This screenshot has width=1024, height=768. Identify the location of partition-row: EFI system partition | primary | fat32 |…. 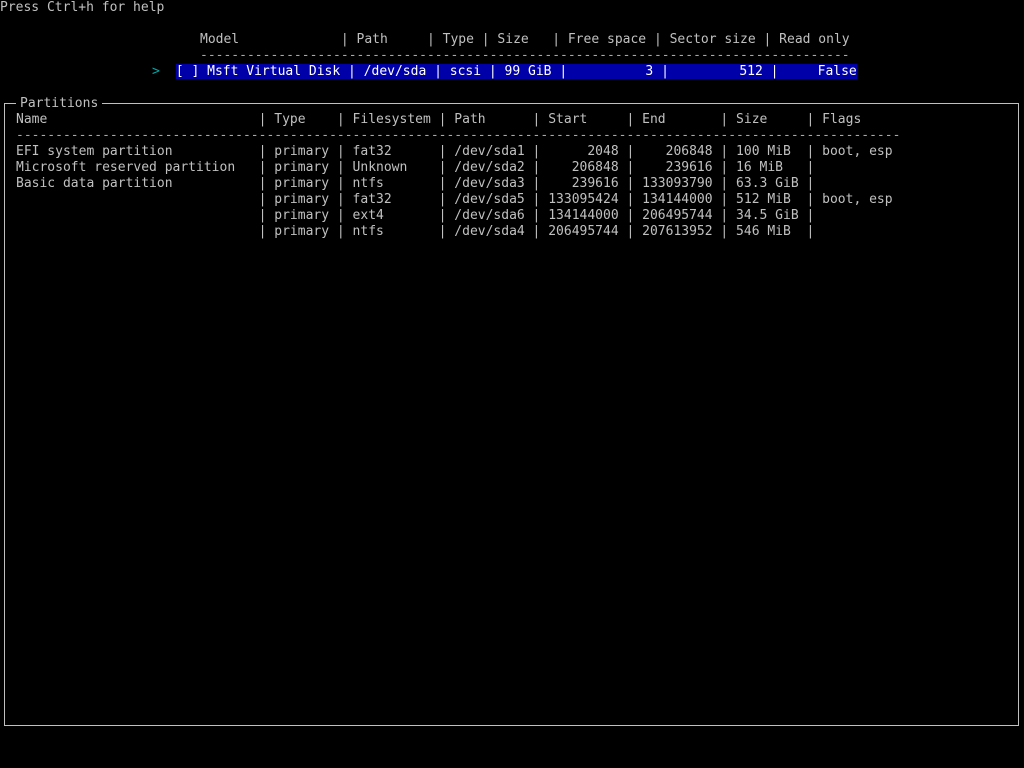
(454, 152).